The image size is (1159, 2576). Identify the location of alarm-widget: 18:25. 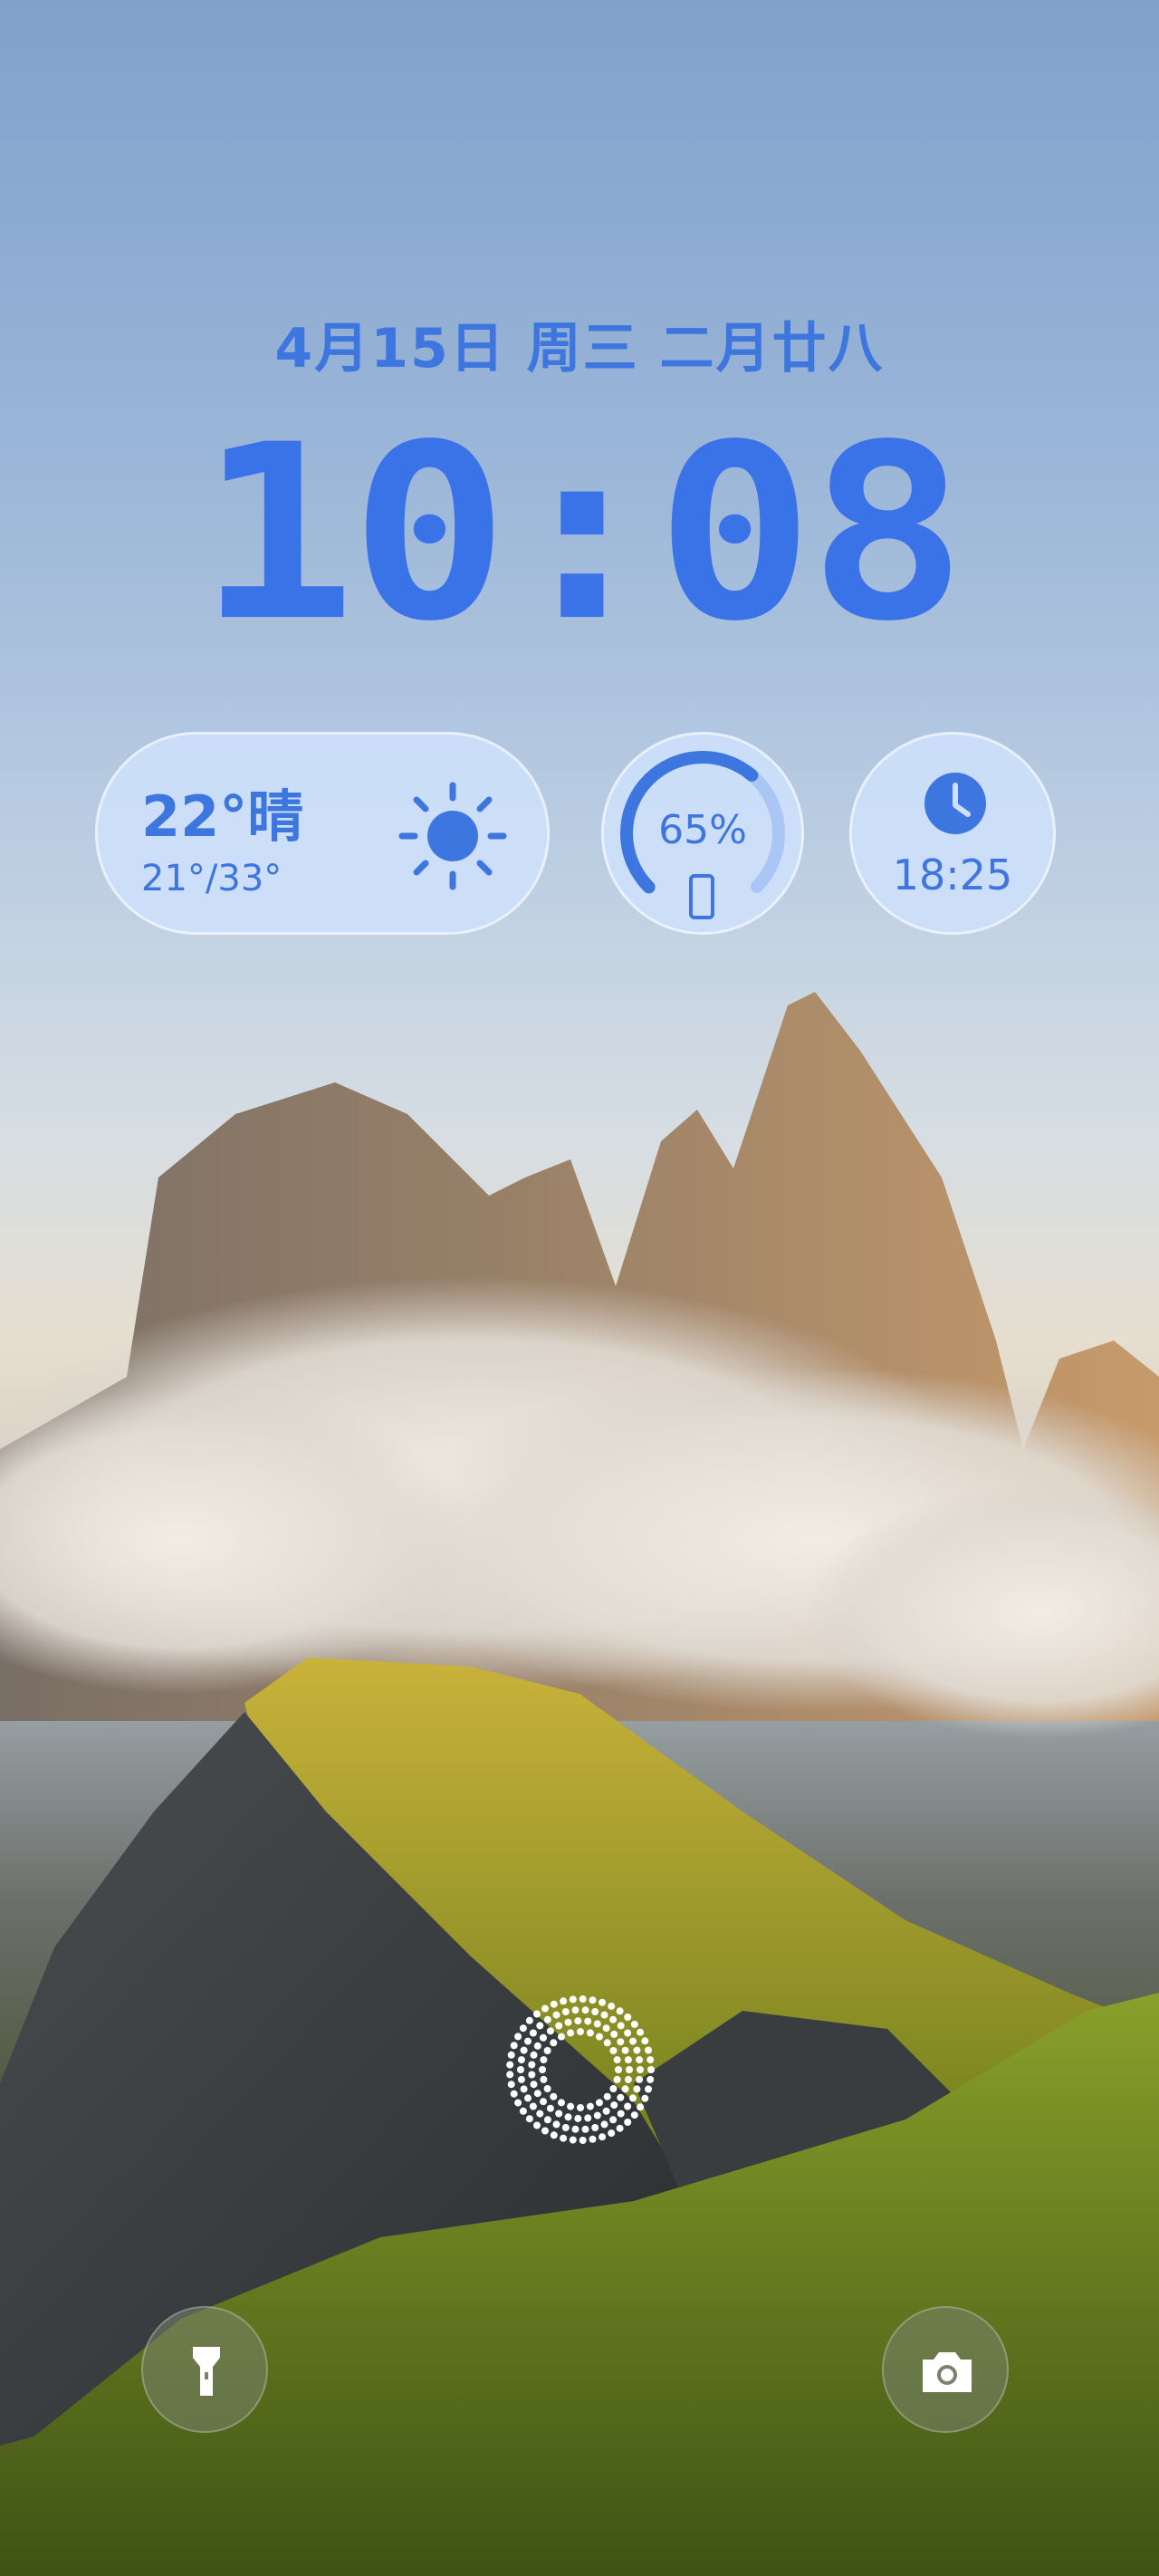
(952, 833).